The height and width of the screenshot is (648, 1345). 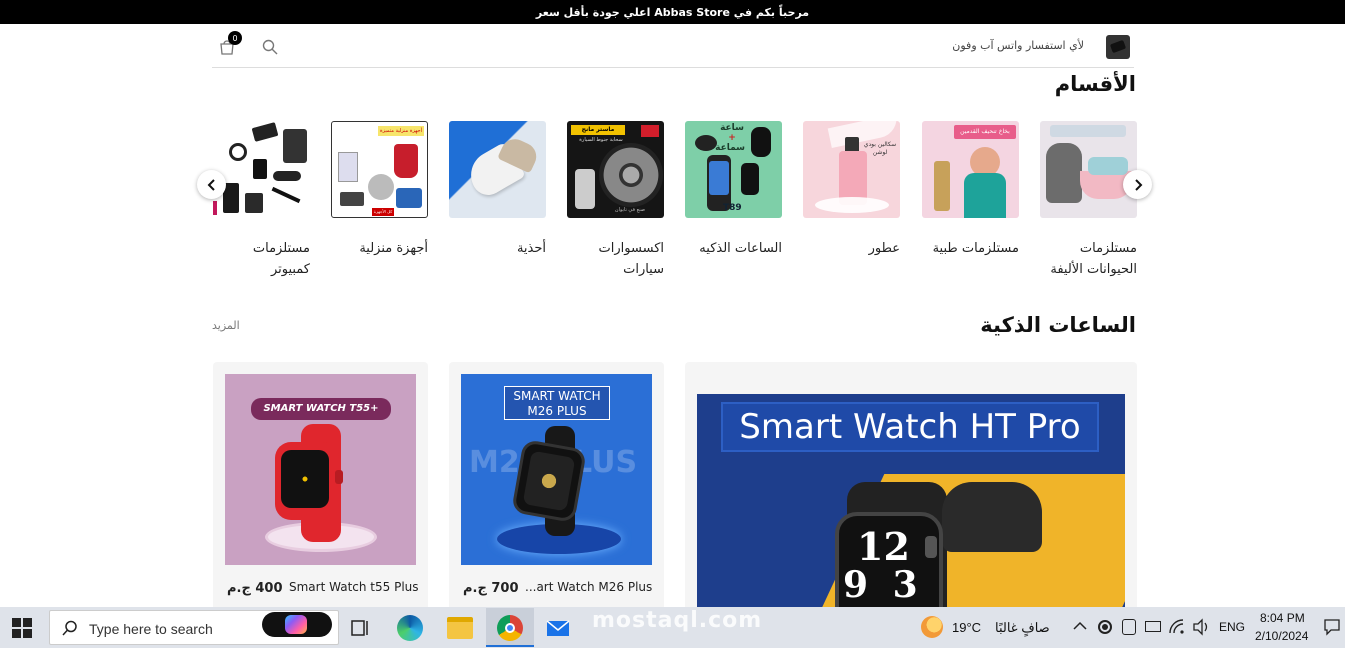 What do you see at coordinates (1105, 627) in the screenshot?
I see `record-icon` at bounding box center [1105, 627].